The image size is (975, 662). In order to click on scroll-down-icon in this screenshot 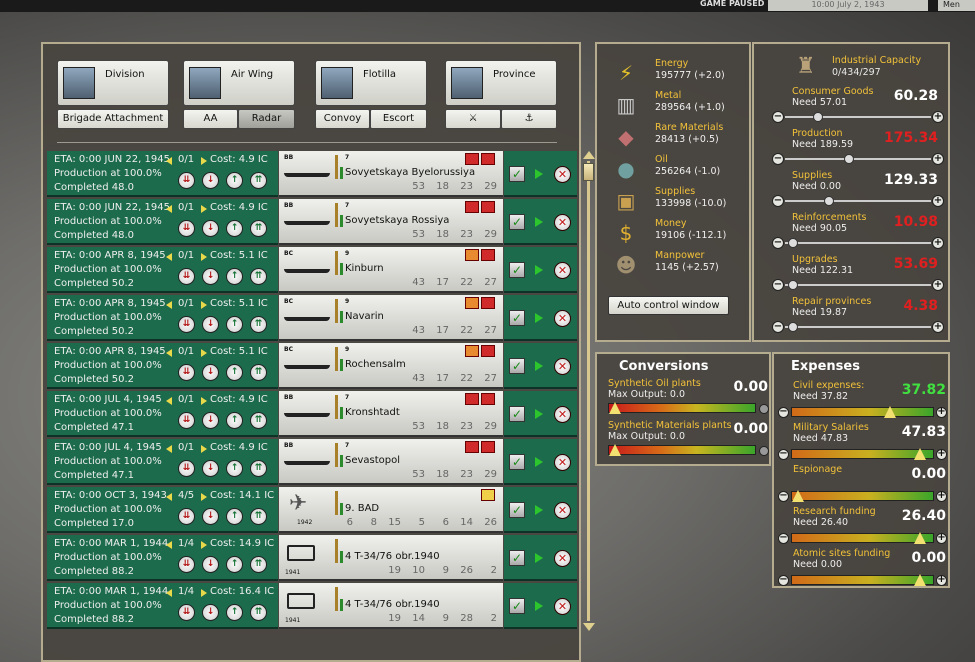, I will do `click(589, 627)`.